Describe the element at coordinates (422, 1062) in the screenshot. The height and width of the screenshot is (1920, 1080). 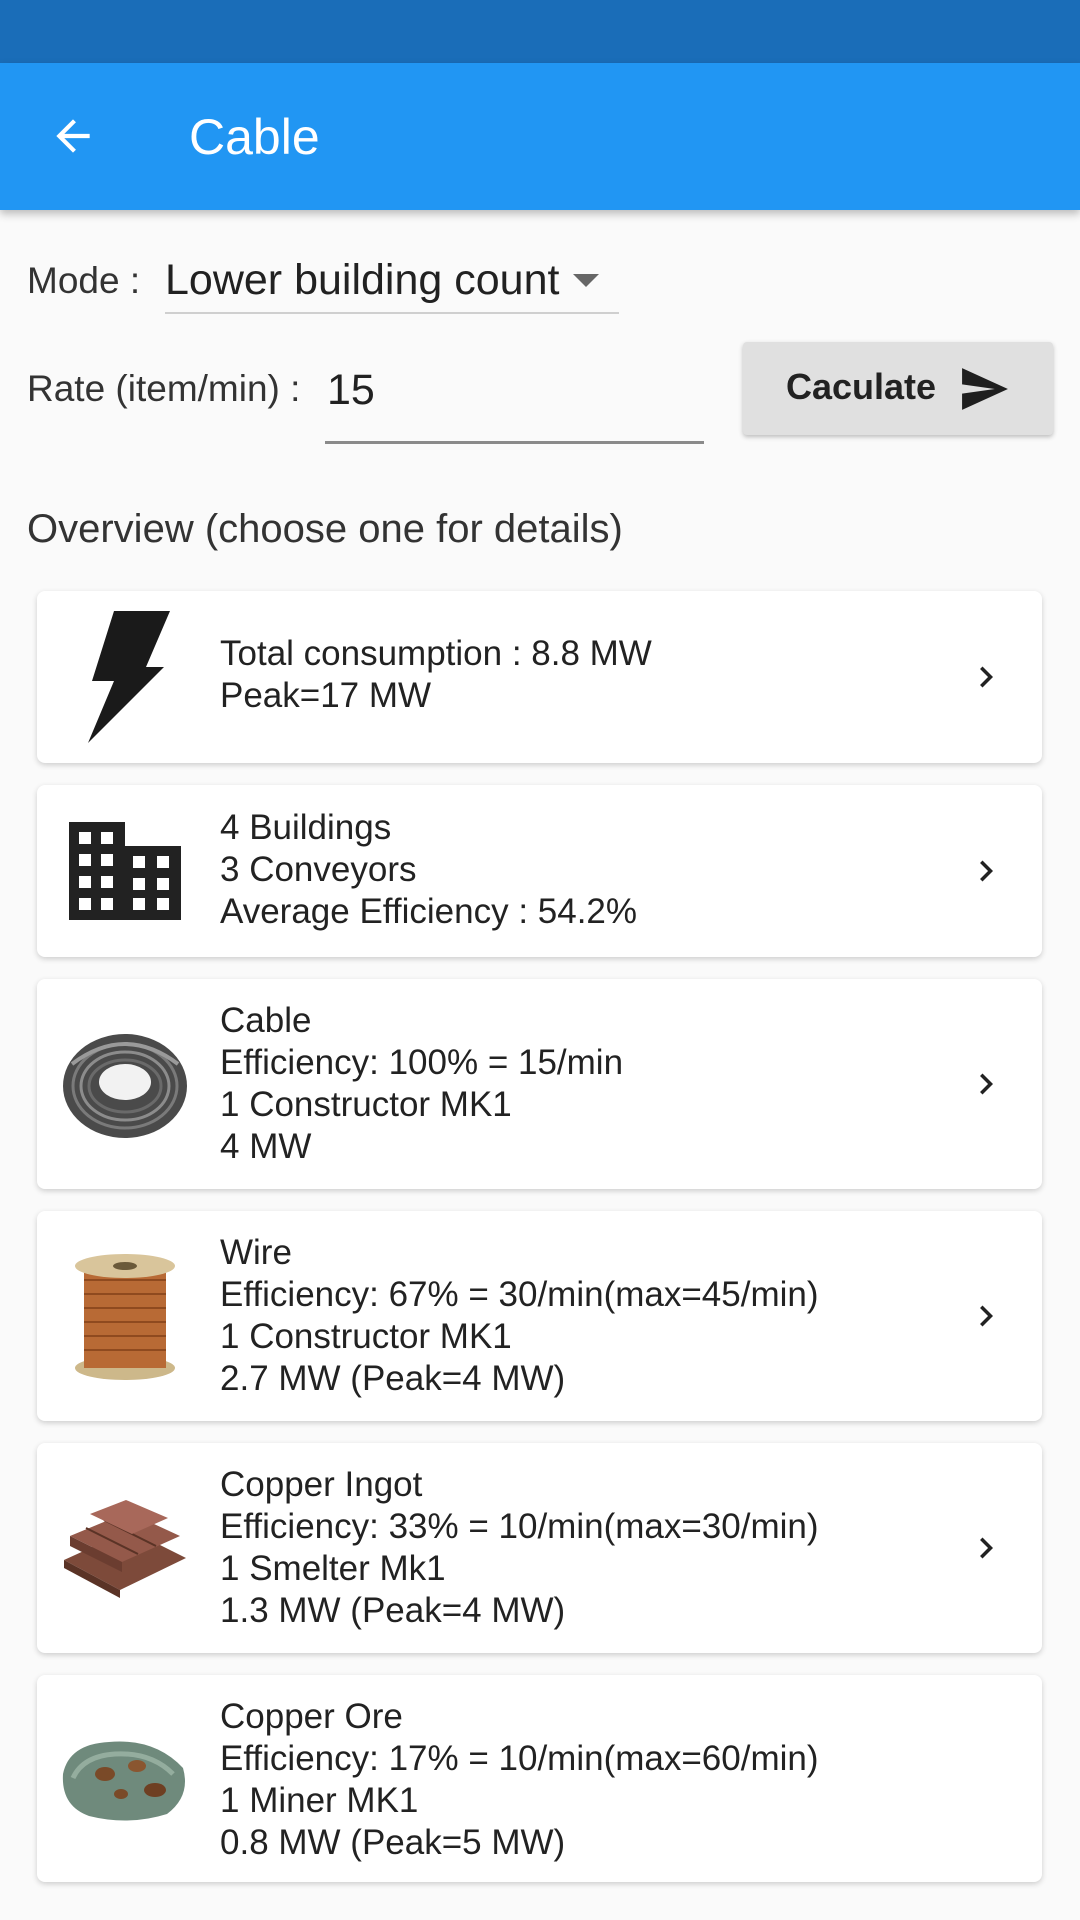
I see `card-line: Efficiency: 100% = 15/min` at that location.